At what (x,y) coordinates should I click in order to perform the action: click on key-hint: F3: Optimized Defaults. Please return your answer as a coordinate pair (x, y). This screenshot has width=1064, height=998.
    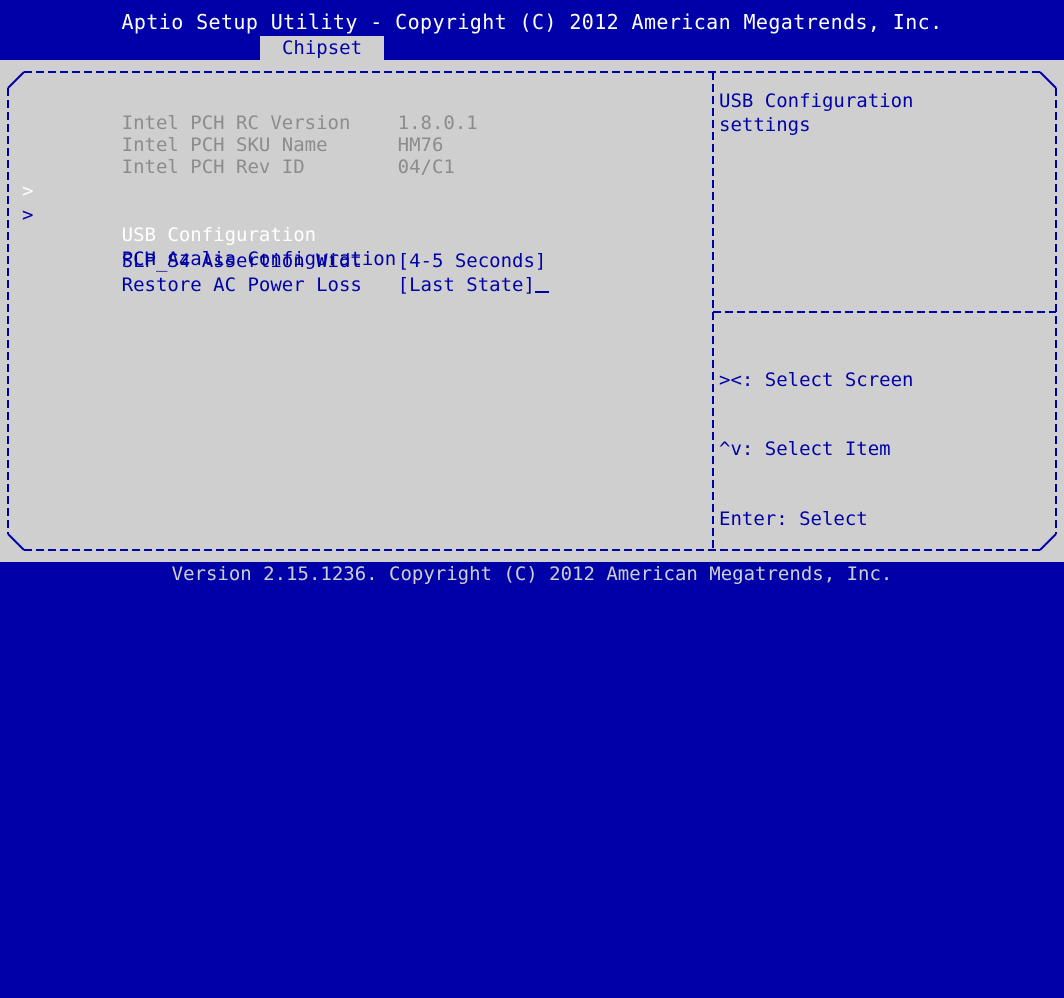
    Looking at the image, I should click on (845, 798).